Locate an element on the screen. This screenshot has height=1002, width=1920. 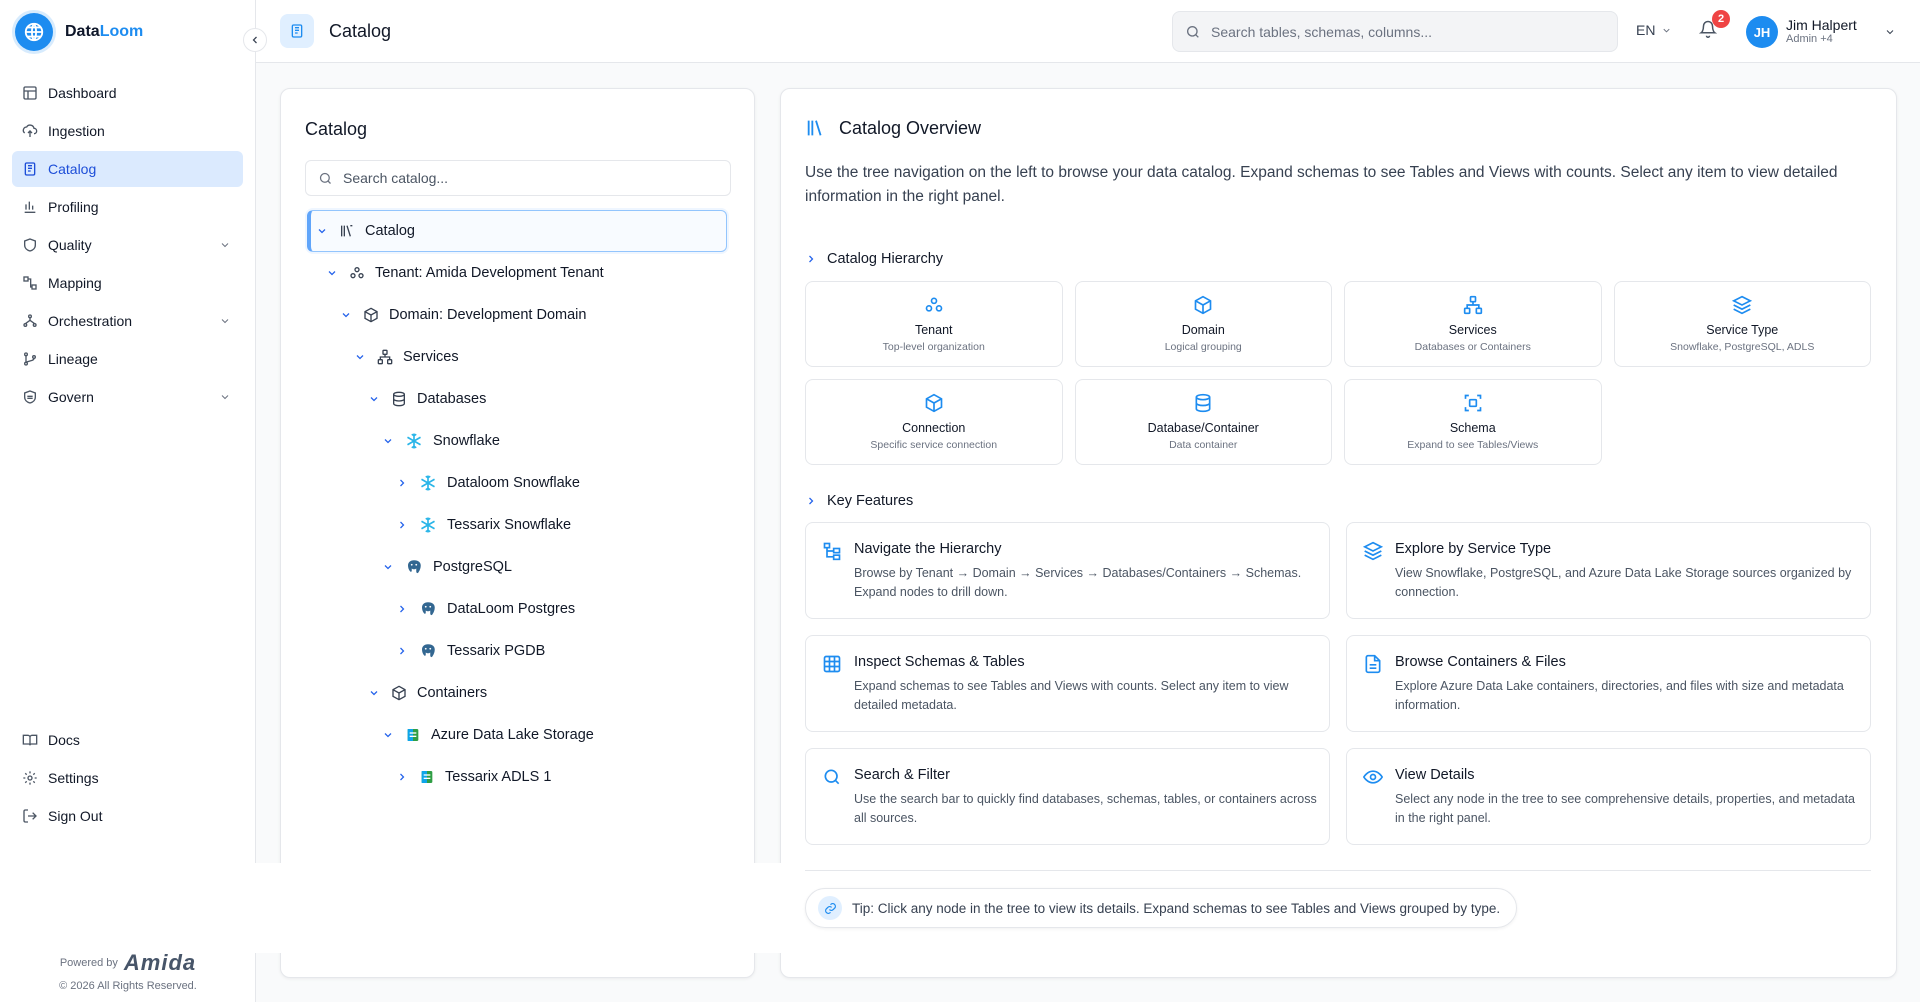
sidebar-item-mapping: Mapping is located at coordinates (127, 283).